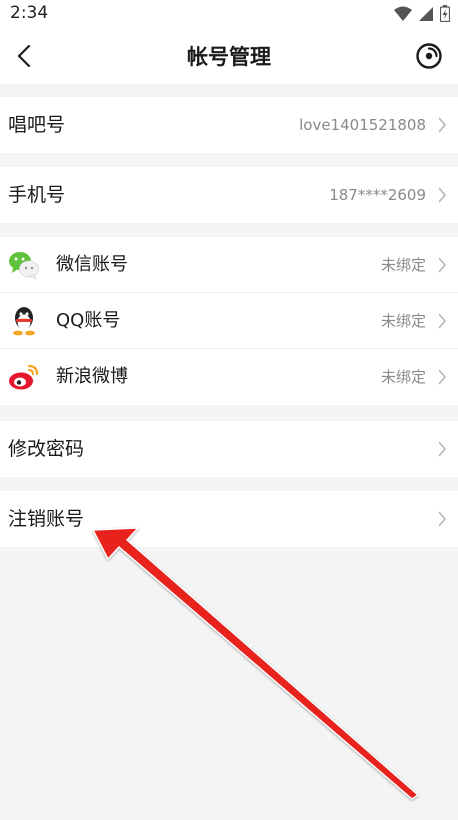 This screenshot has height=820, width=458. What do you see at coordinates (29, 13) in the screenshot?
I see `status-time: 2:34` at bounding box center [29, 13].